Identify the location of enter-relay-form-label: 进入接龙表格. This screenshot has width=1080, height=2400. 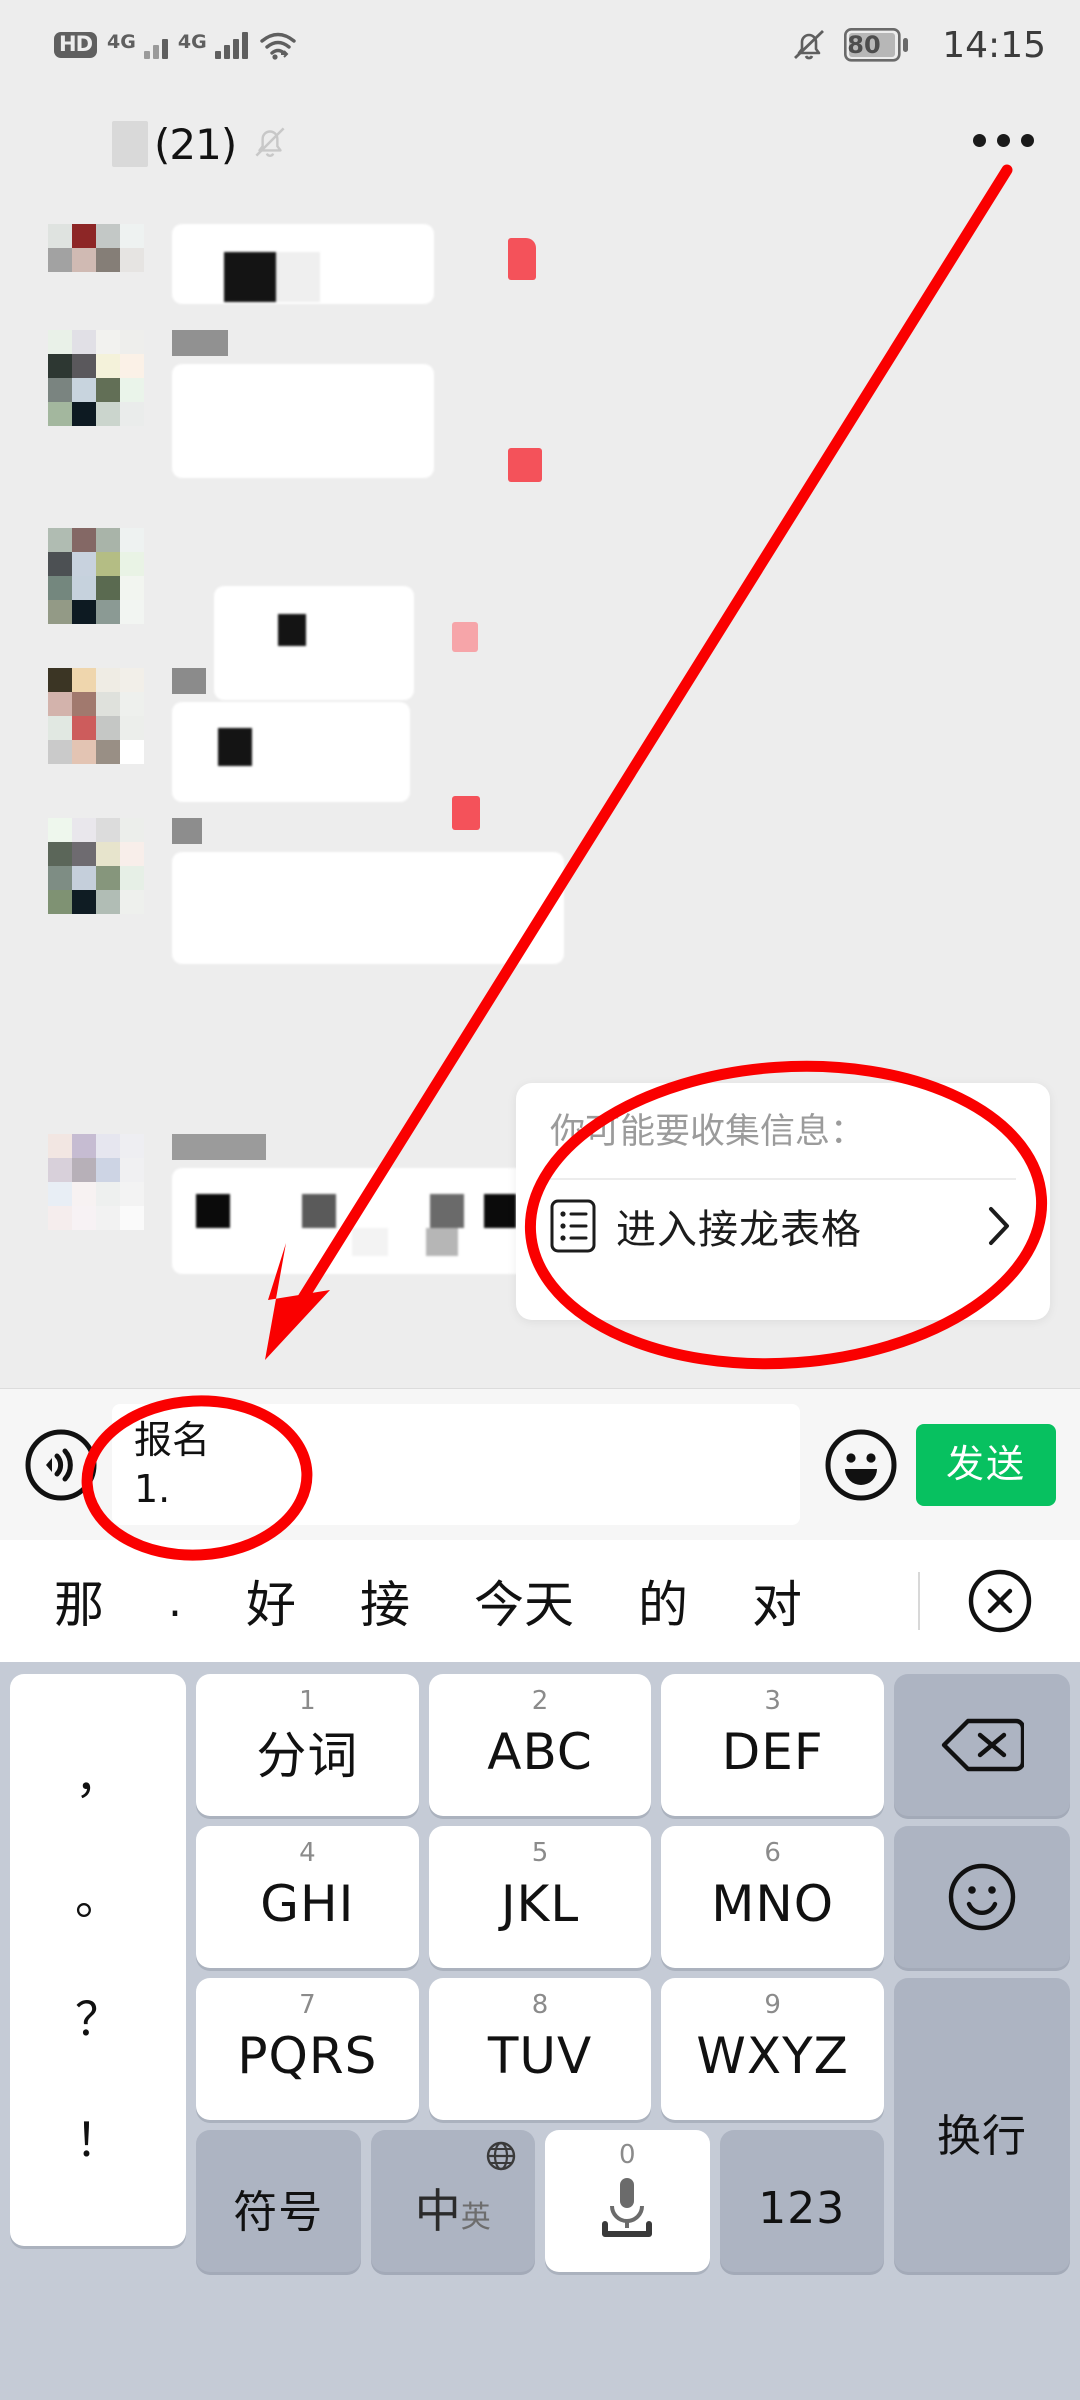
(739, 1229).